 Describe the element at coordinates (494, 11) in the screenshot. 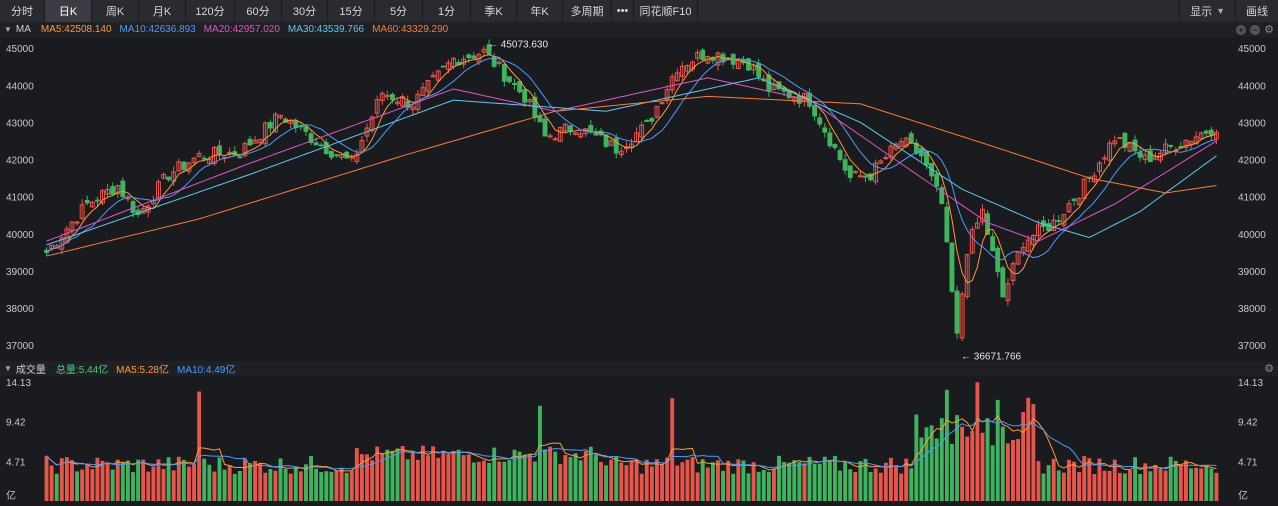

I see `tab-10: 季K` at that location.